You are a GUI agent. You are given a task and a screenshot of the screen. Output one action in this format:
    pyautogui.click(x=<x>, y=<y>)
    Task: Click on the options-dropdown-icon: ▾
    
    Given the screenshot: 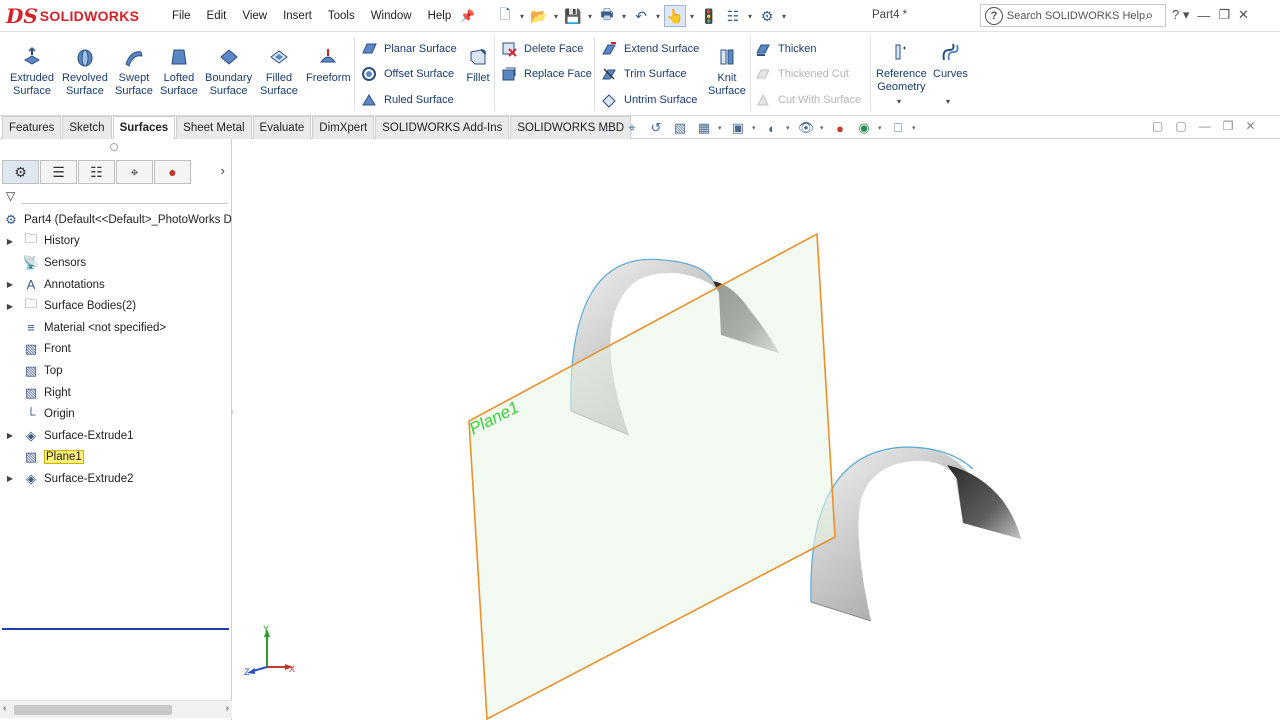 What is the action you would take?
    pyautogui.click(x=784, y=16)
    